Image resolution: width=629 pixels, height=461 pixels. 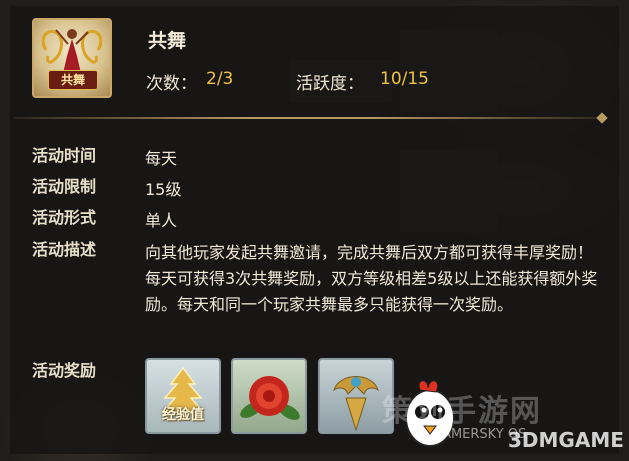 I want to click on count-value: 2/3, so click(x=220, y=79).